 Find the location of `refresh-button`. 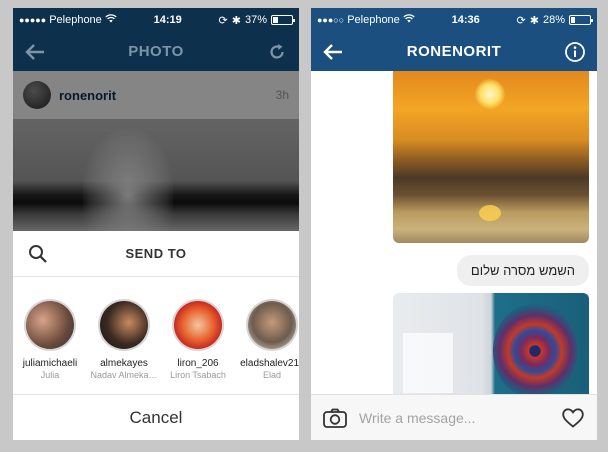

refresh-button is located at coordinates (277, 52).